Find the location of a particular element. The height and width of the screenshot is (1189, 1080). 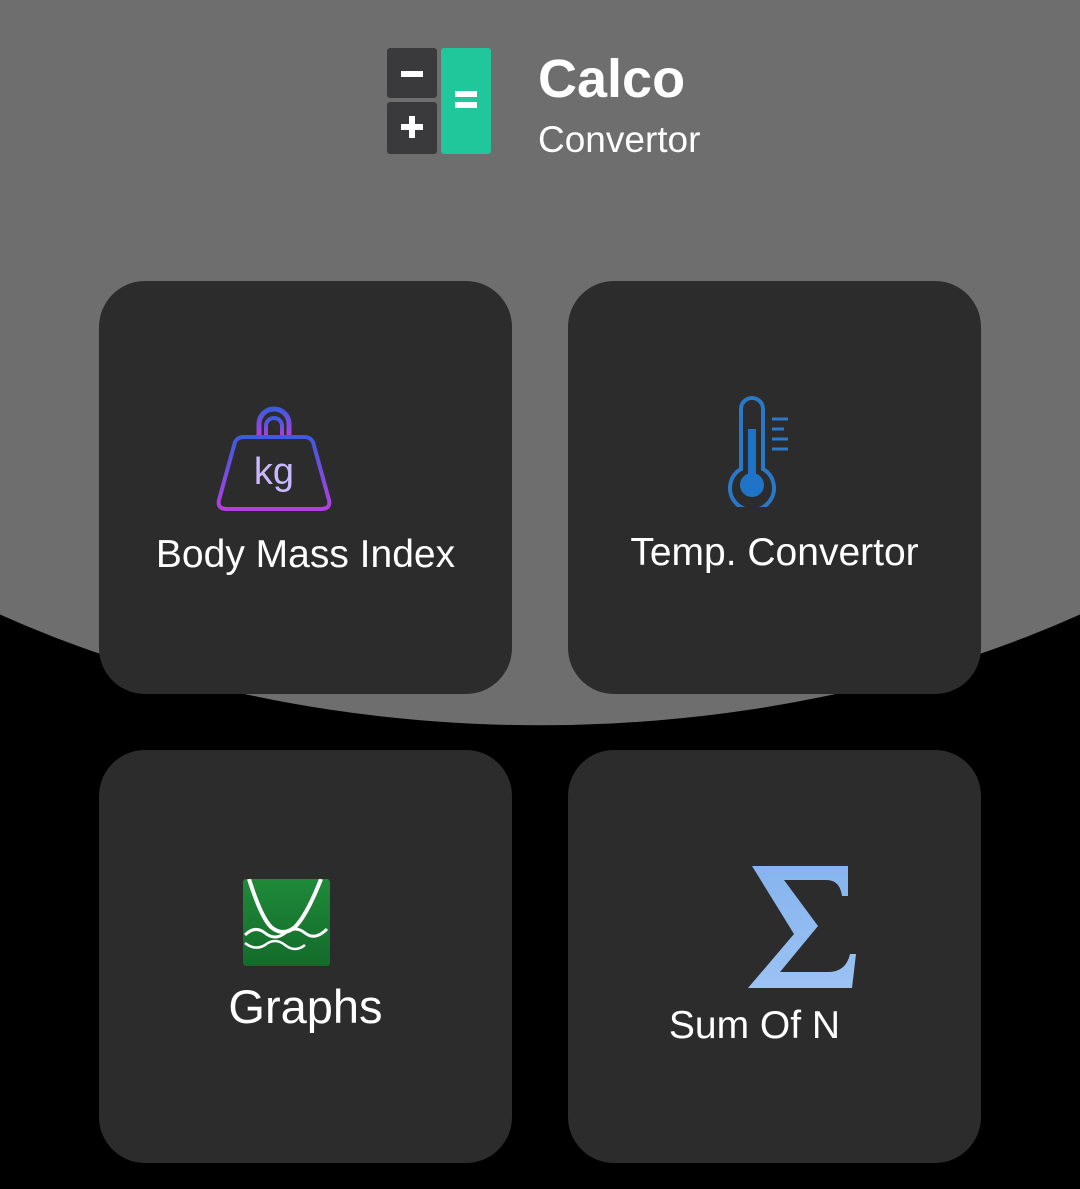

temp-convertor-card: Temp. Convertor is located at coordinates (774, 487).